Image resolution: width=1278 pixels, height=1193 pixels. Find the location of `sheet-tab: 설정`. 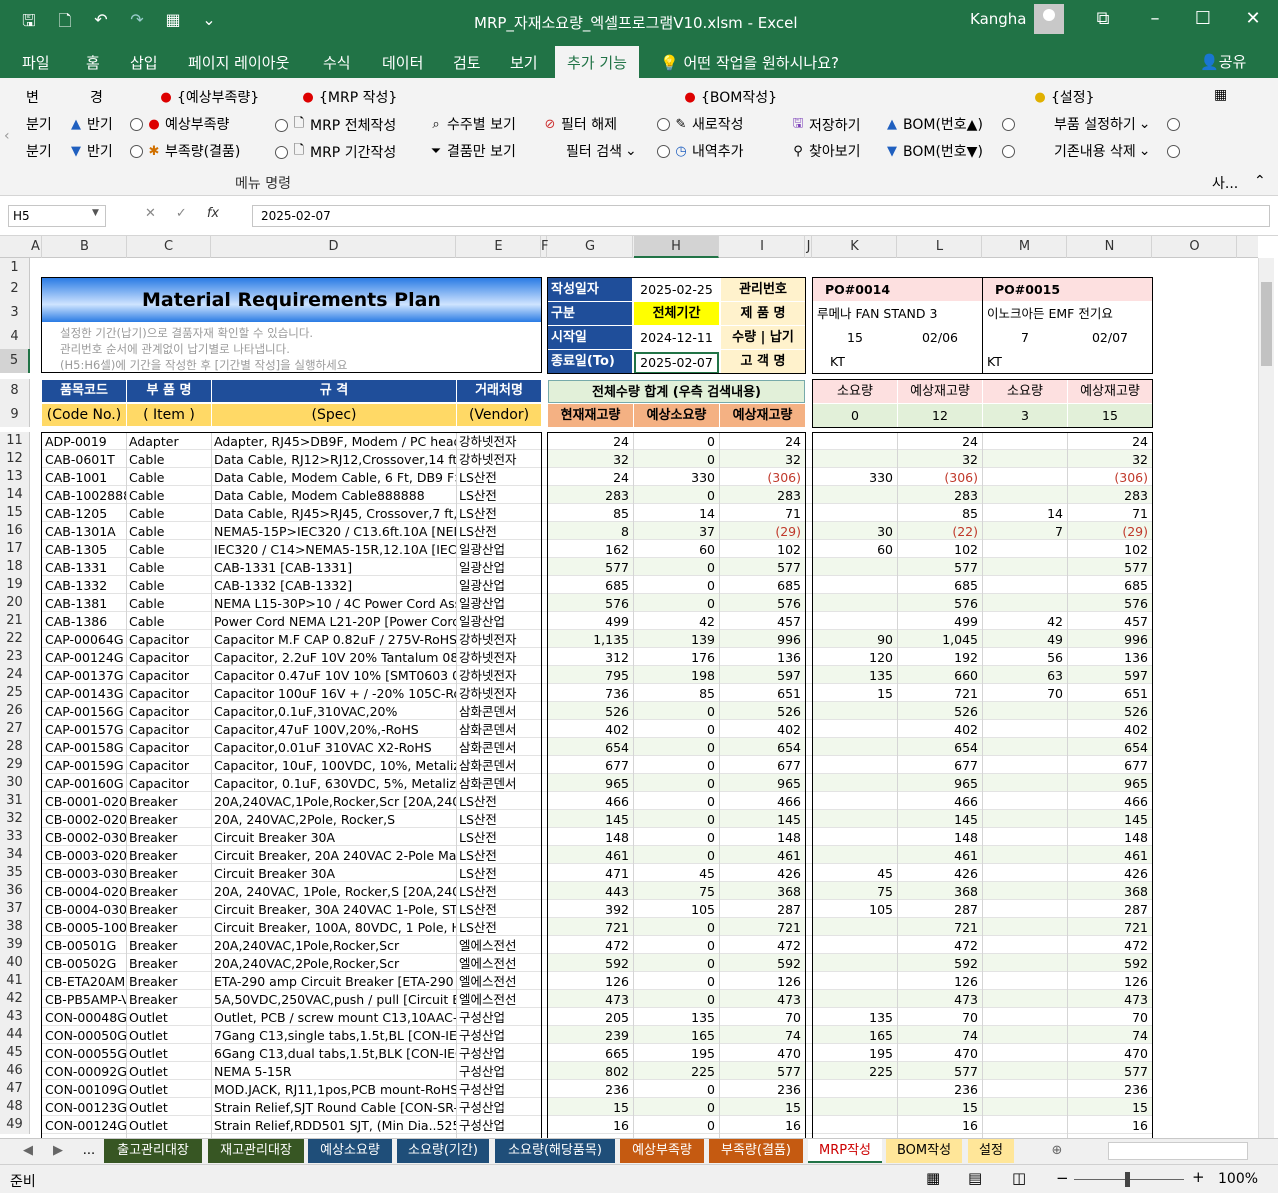

sheet-tab: 설정 is located at coordinates (991, 1151).